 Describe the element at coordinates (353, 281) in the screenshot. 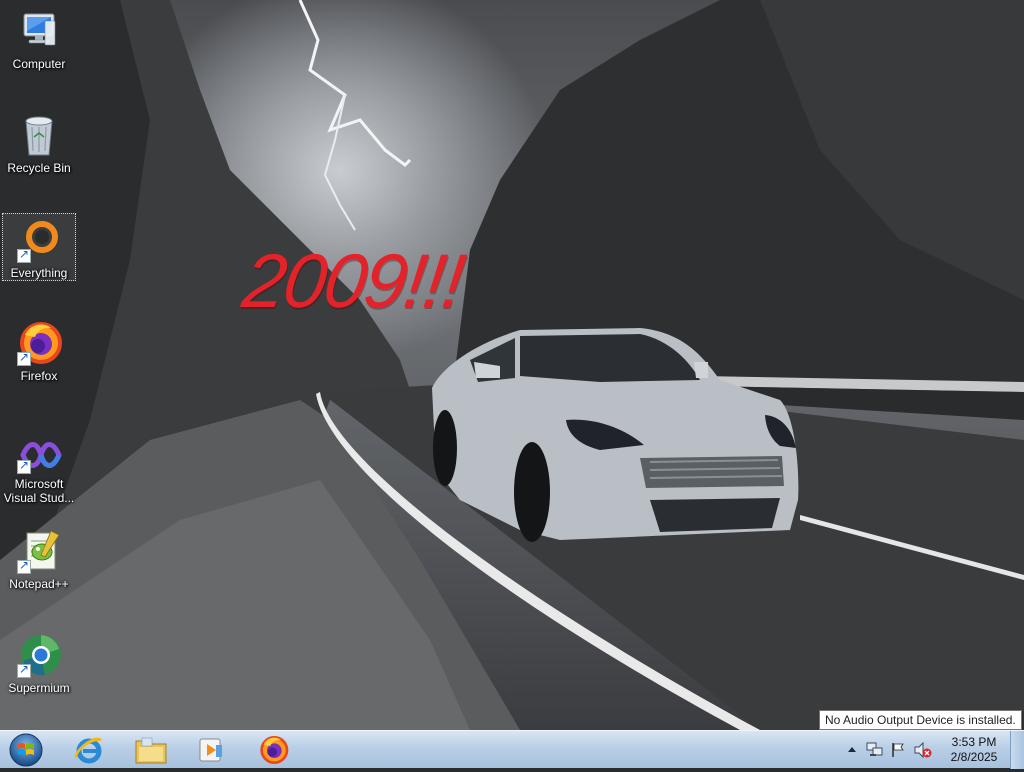

I see `wallpaper-overlay-text: 2009!!!` at that location.